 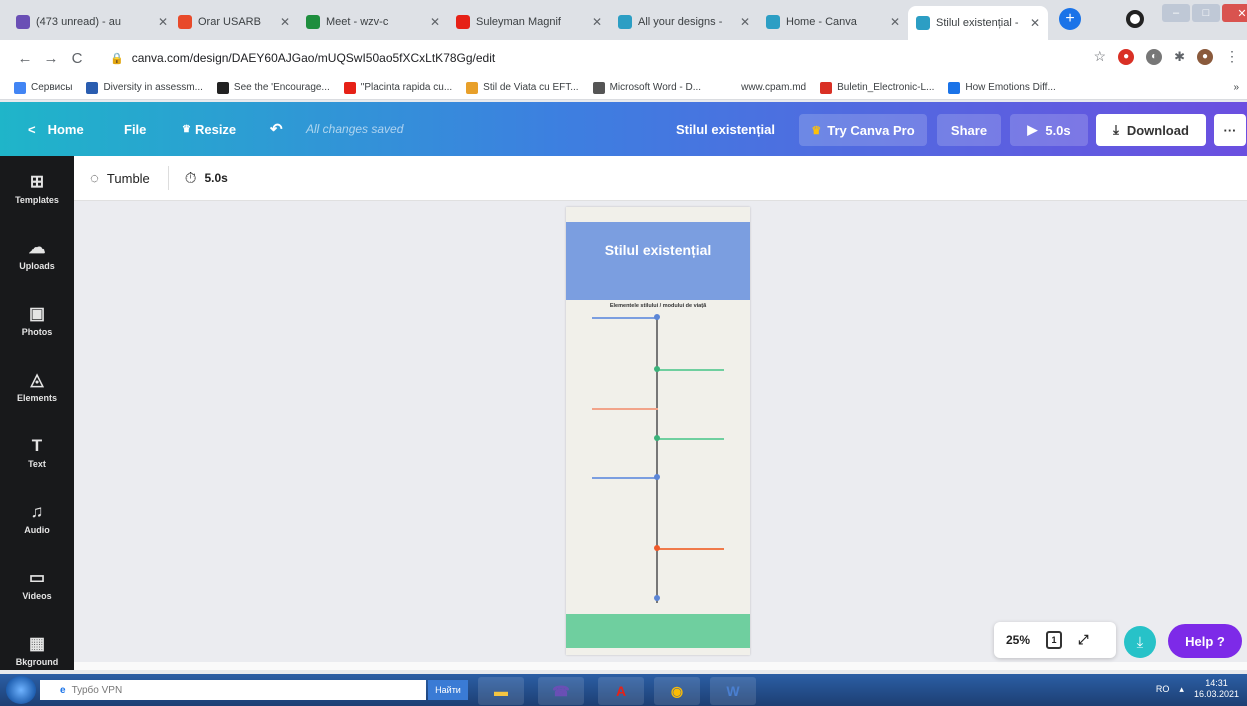 What do you see at coordinates (37, 379) in the screenshot?
I see `elements-icon: ◬` at bounding box center [37, 379].